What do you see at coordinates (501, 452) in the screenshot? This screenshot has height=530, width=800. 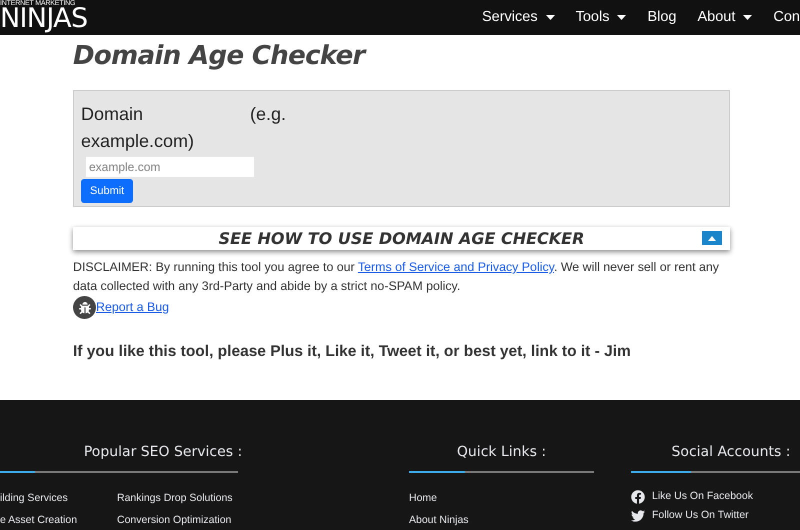 I see `footer-heading: Quick Links :` at bounding box center [501, 452].